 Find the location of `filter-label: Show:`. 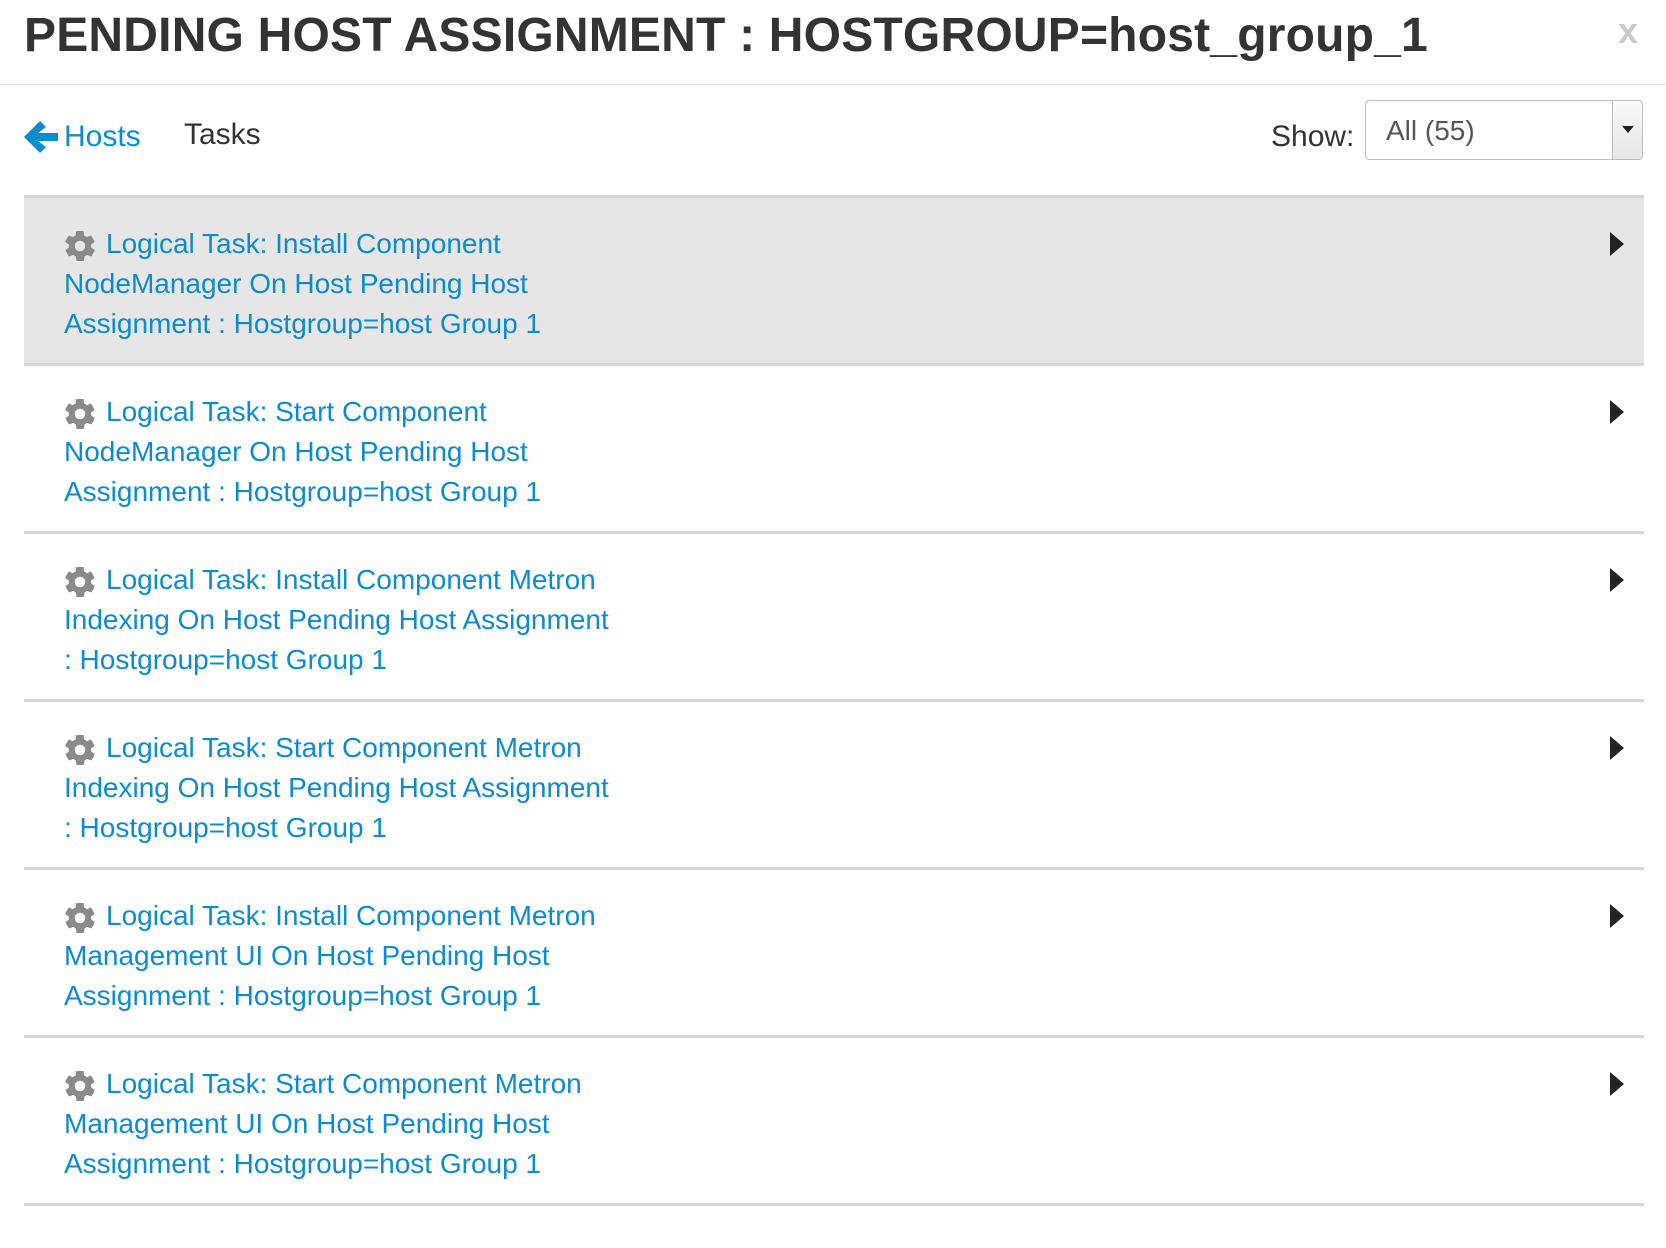

filter-label: Show: is located at coordinates (1313, 136).